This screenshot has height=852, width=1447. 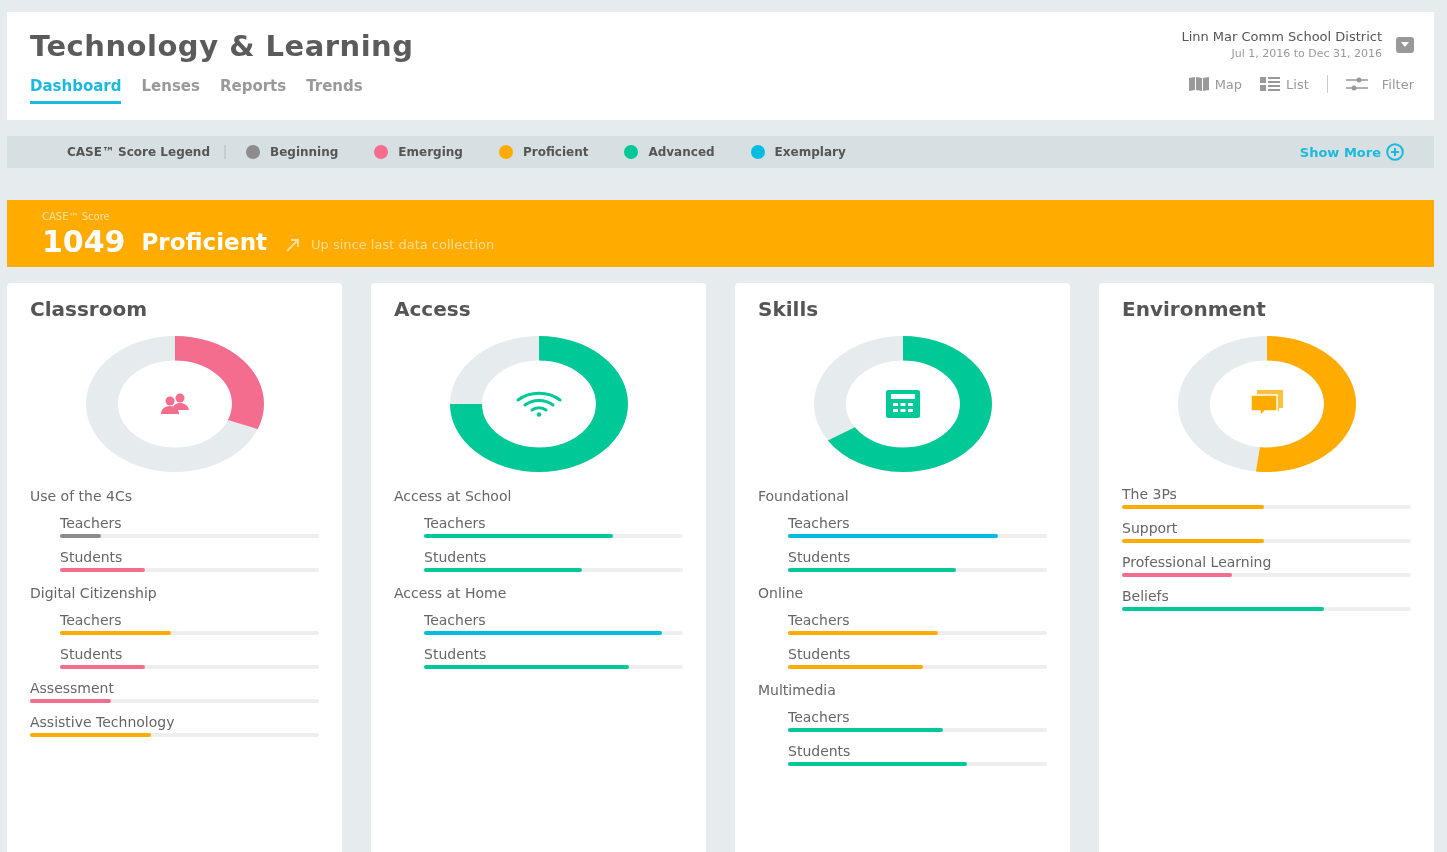 What do you see at coordinates (1306, 53) in the screenshot?
I see `date-range: Jul 1, 2016 to Dec 31, 2016` at bounding box center [1306, 53].